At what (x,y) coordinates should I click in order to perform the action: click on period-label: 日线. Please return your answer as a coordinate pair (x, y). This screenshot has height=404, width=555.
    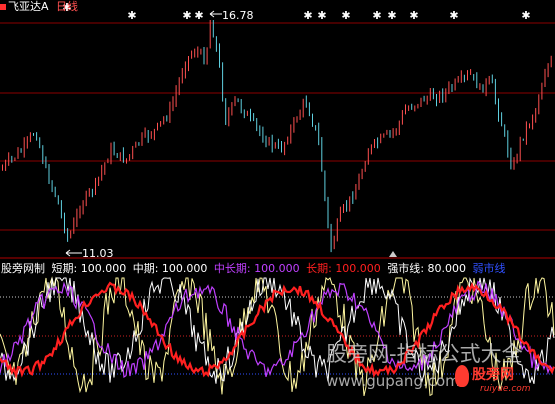
    Looking at the image, I should click on (67, 6).